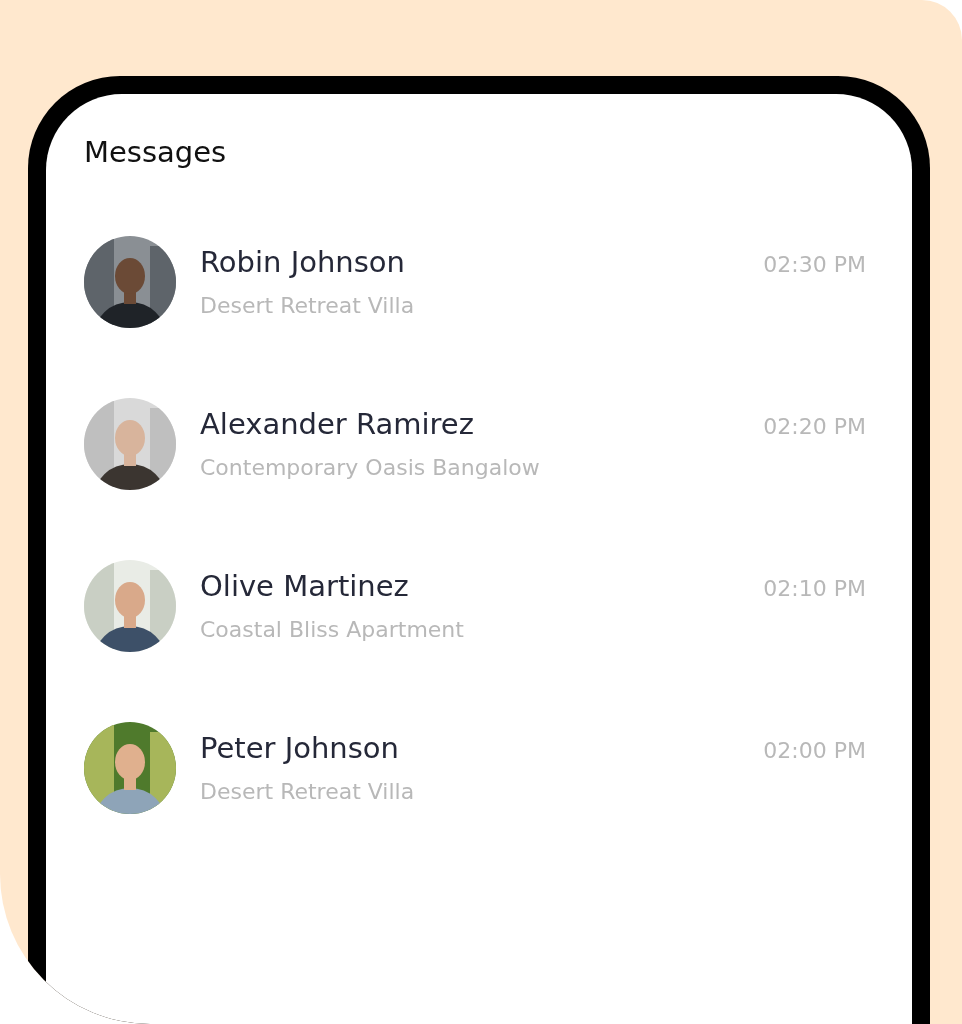  Describe the element at coordinates (370, 468) in the screenshot. I see `property-name: Contemporary Oasis Bangalow` at that location.